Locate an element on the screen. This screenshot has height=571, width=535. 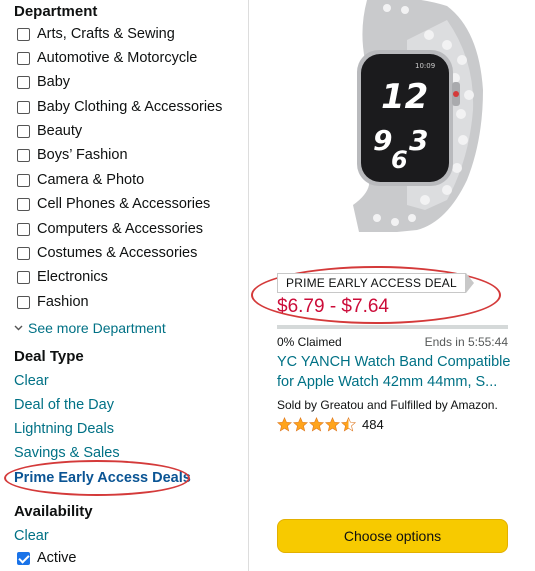
rating-count: 484 is located at coordinates (373, 424).